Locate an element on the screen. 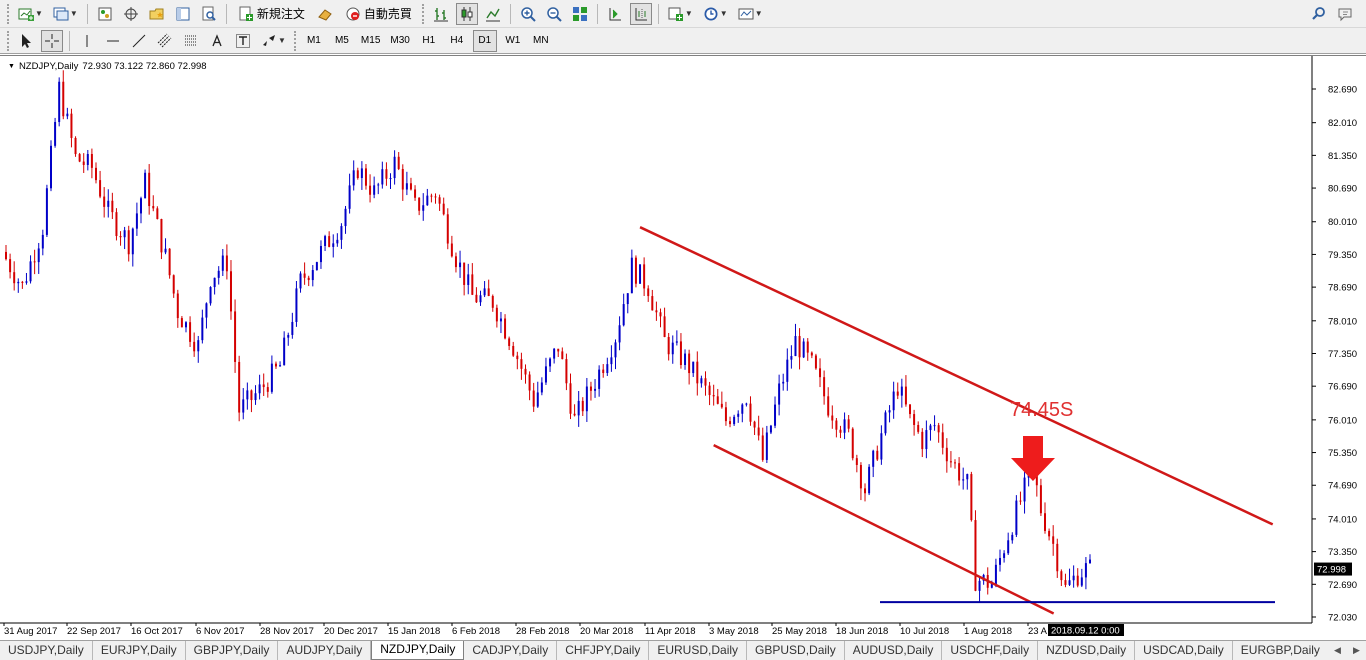 The image size is (1366, 660). triangle-down-icon: ▼ is located at coordinates (11, 66).